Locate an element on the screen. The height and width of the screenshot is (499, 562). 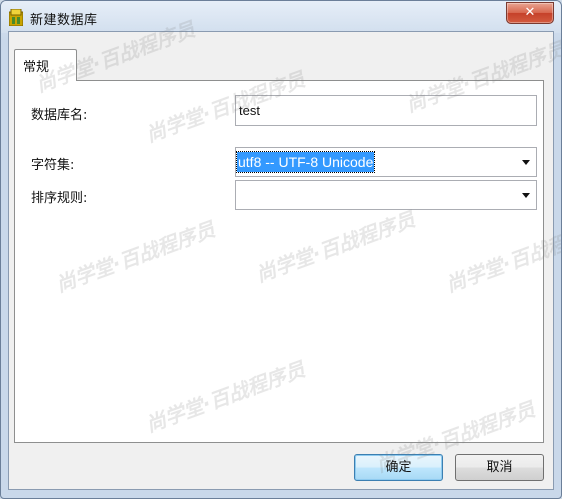
database-app-icon is located at coordinates (16, 17).